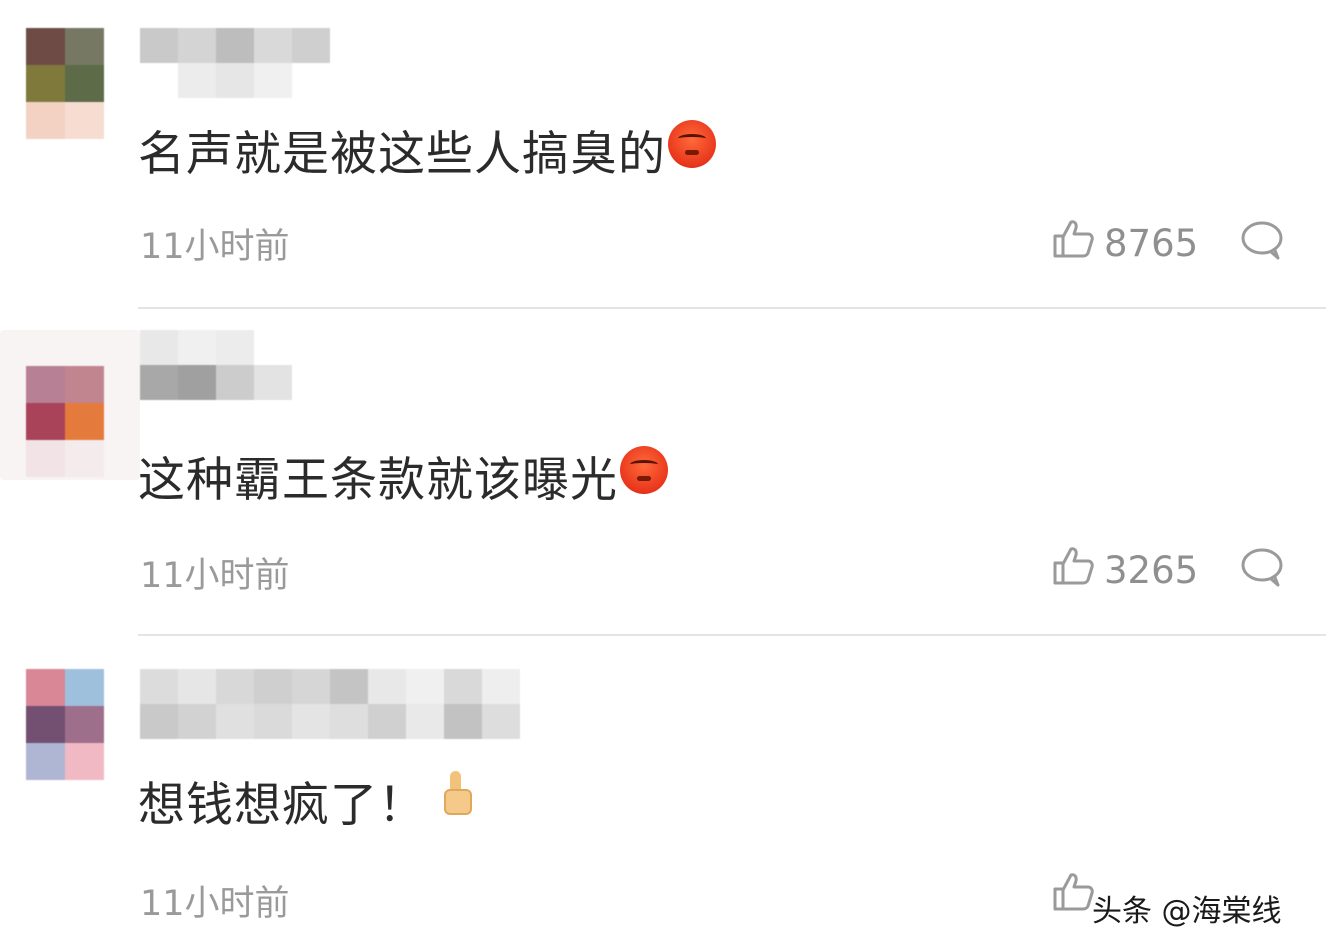  I want to click on like-button: 8765, so click(1125, 243).